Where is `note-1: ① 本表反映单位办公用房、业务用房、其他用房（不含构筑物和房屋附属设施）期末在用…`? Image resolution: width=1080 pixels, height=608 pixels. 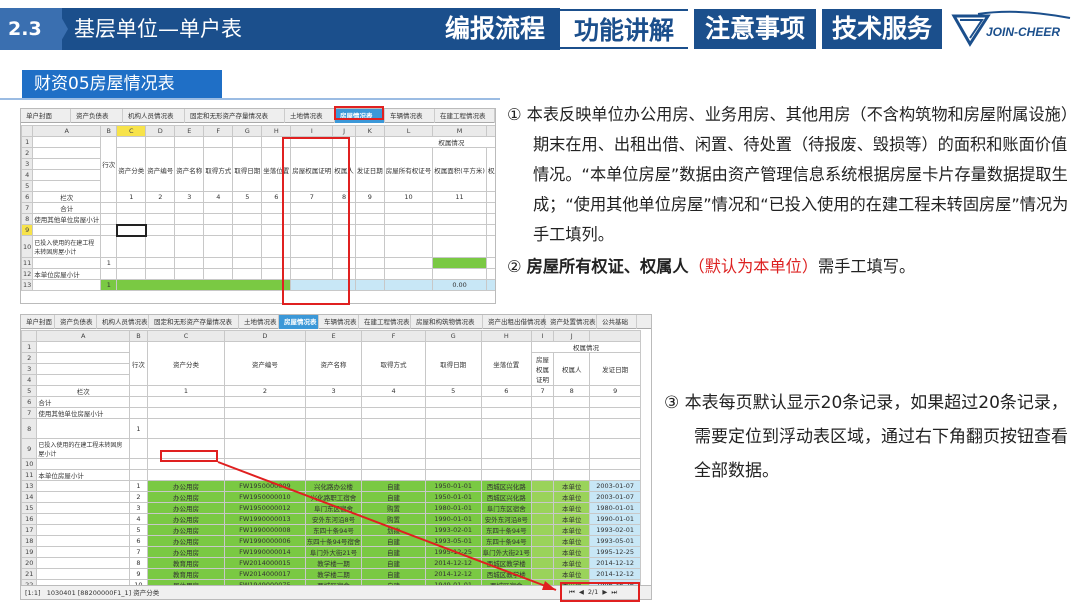
note-1: ① 本表反映单位办公用房、业务用房、其他用房（不含构筑物和房屋附属设施）期末在用… is located at coordinates (788, 174).